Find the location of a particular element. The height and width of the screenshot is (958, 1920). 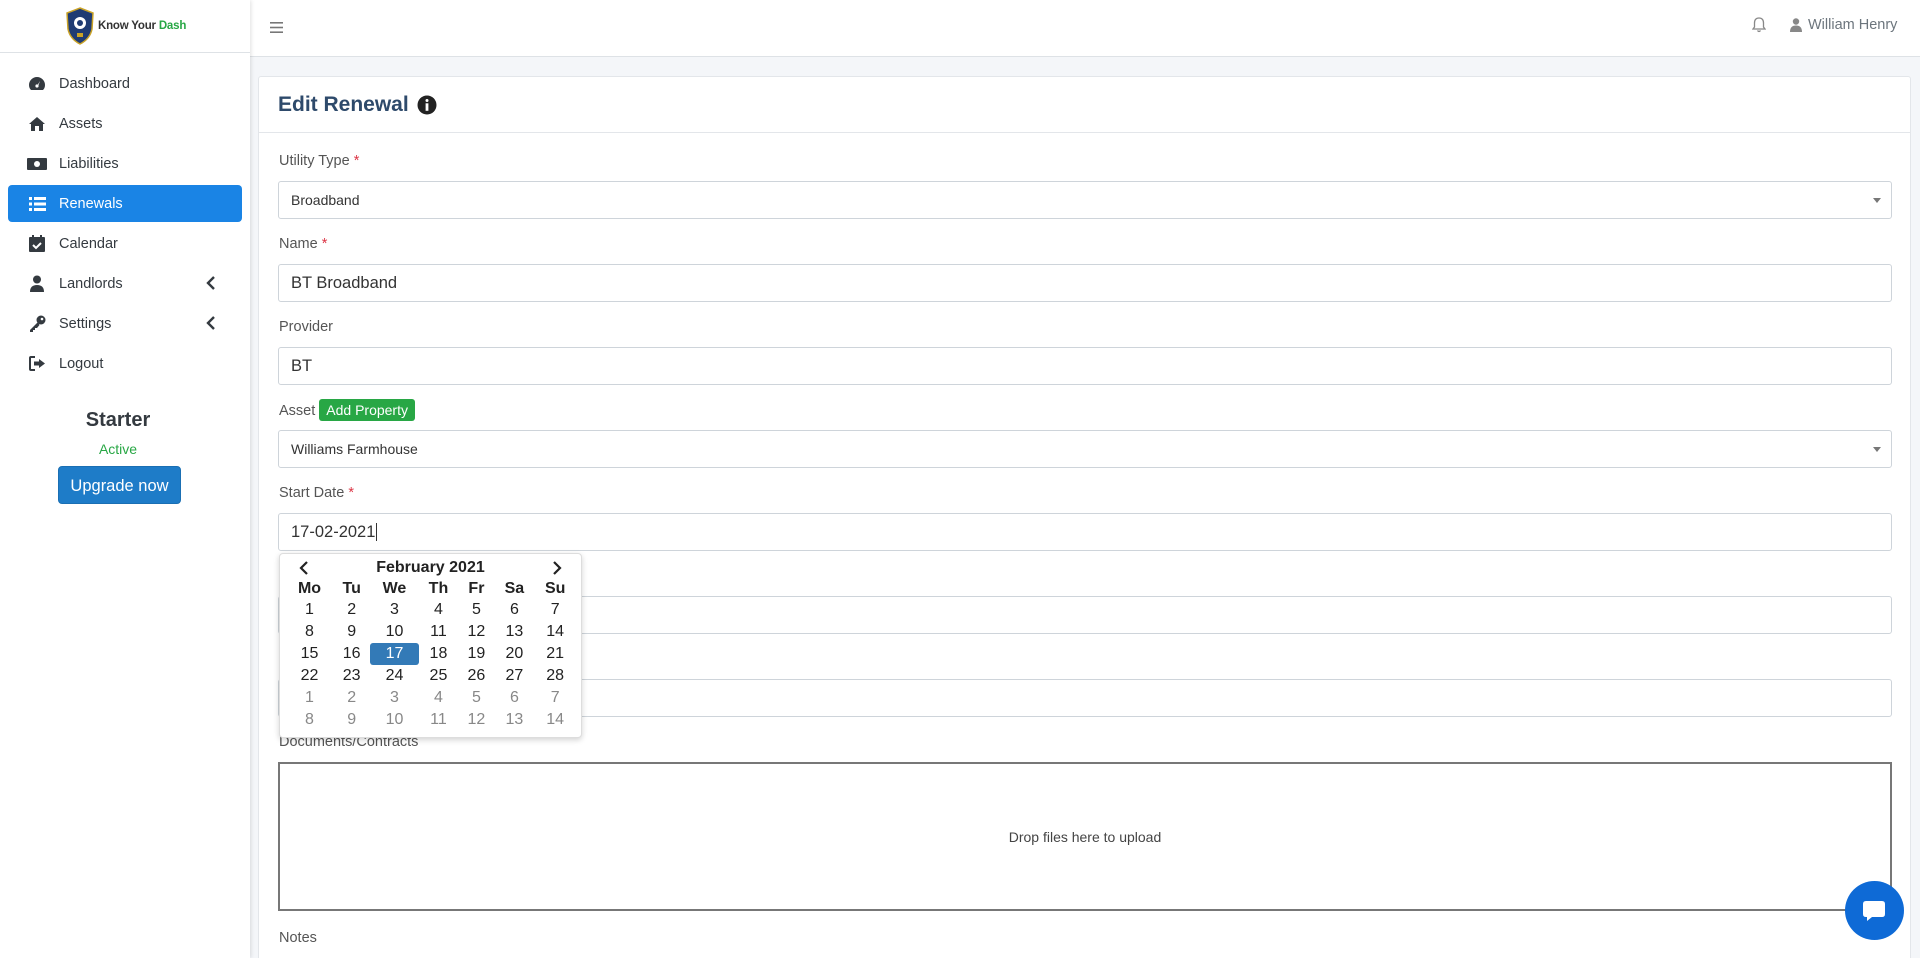

user-name: William Henry is located at coordinates (1853, 25).